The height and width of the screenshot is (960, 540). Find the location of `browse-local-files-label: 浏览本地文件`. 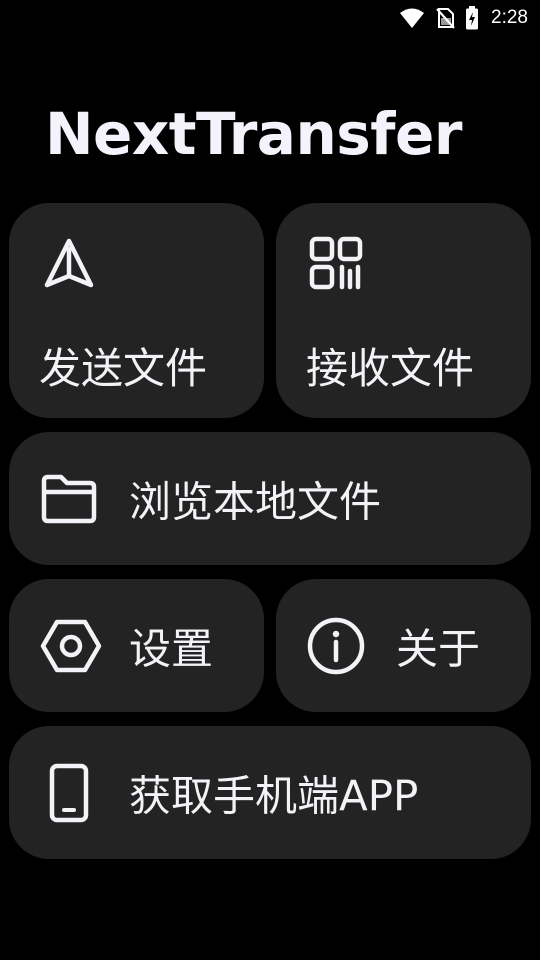

browse-local-files-label: 浏览本地文件 is located at coordinates (255, 501).